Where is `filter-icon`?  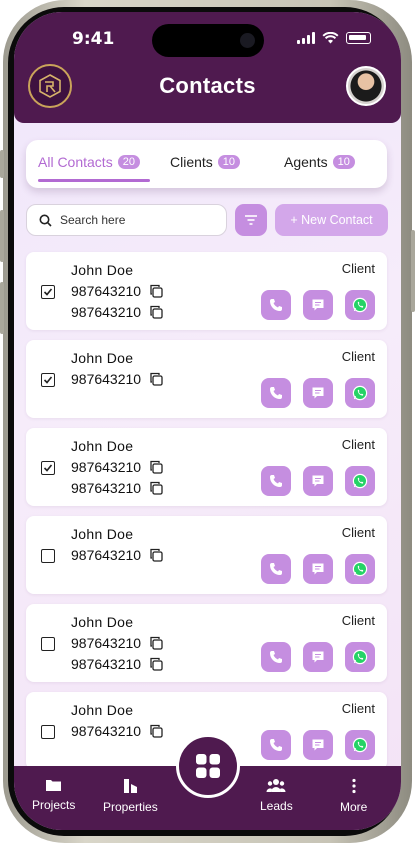
filter-icon is located at coordinates (251, 220).